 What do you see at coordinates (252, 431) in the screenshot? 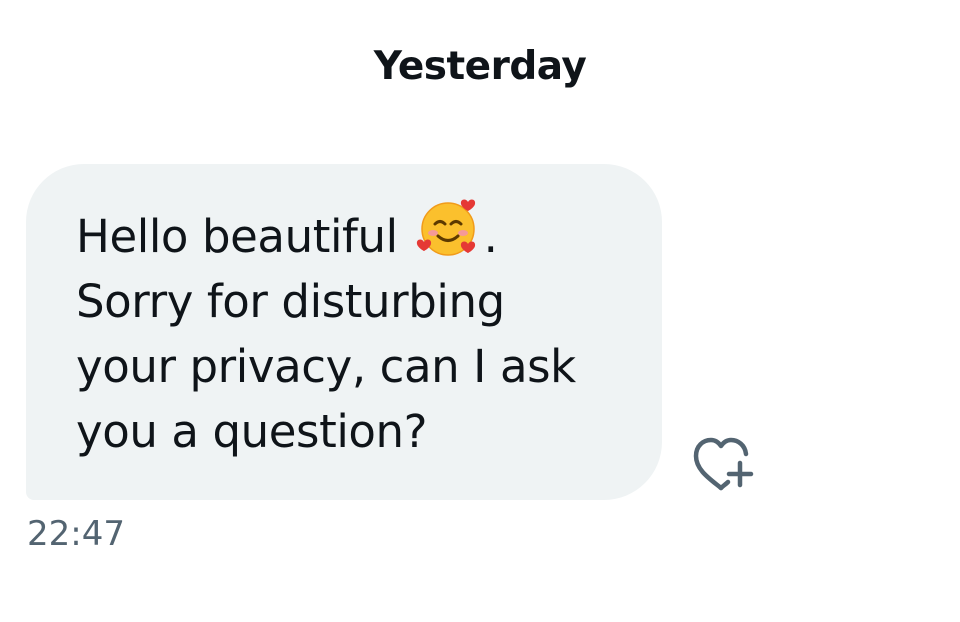
I see `message-line-4: you a question?` at bounding box center [252, 431].